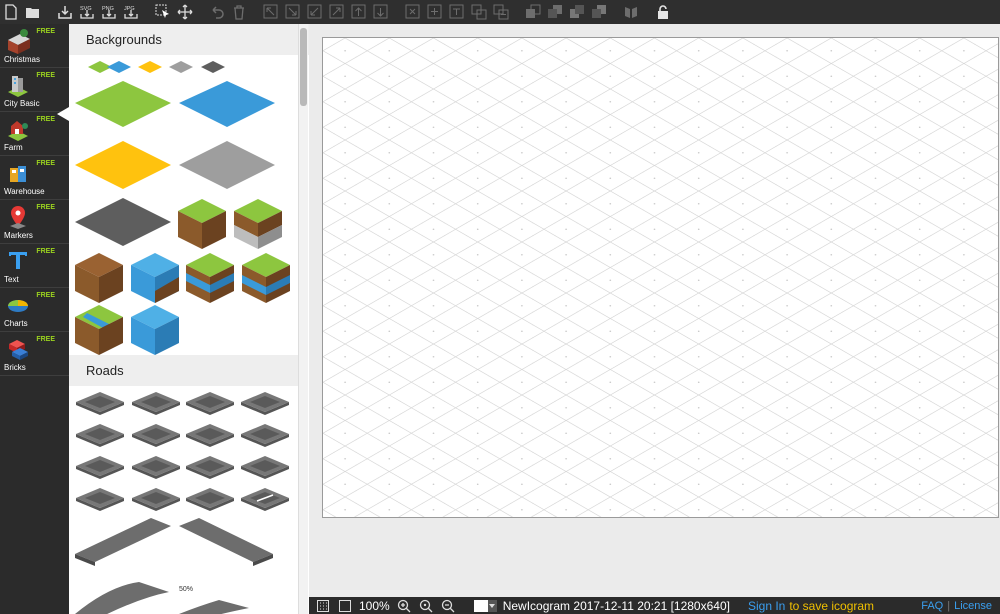 This screenshot has height=614, width=1000. I want to click on undo-icon, so click(217, 12).